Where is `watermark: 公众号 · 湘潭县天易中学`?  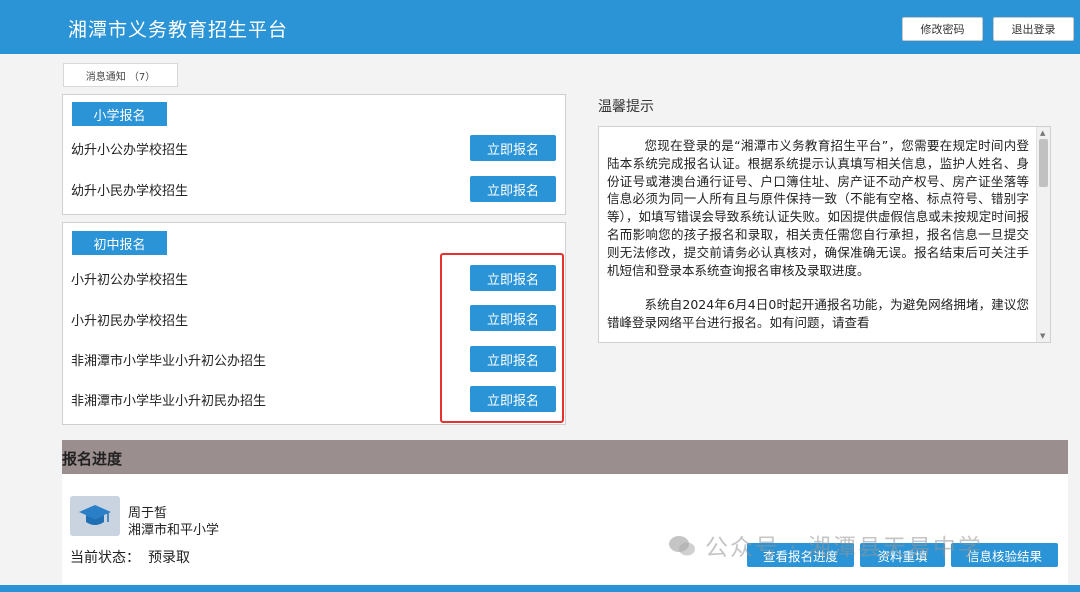
watermark: 公众号 · 湘潭县天易中学 is located at coordinates (825, 546).